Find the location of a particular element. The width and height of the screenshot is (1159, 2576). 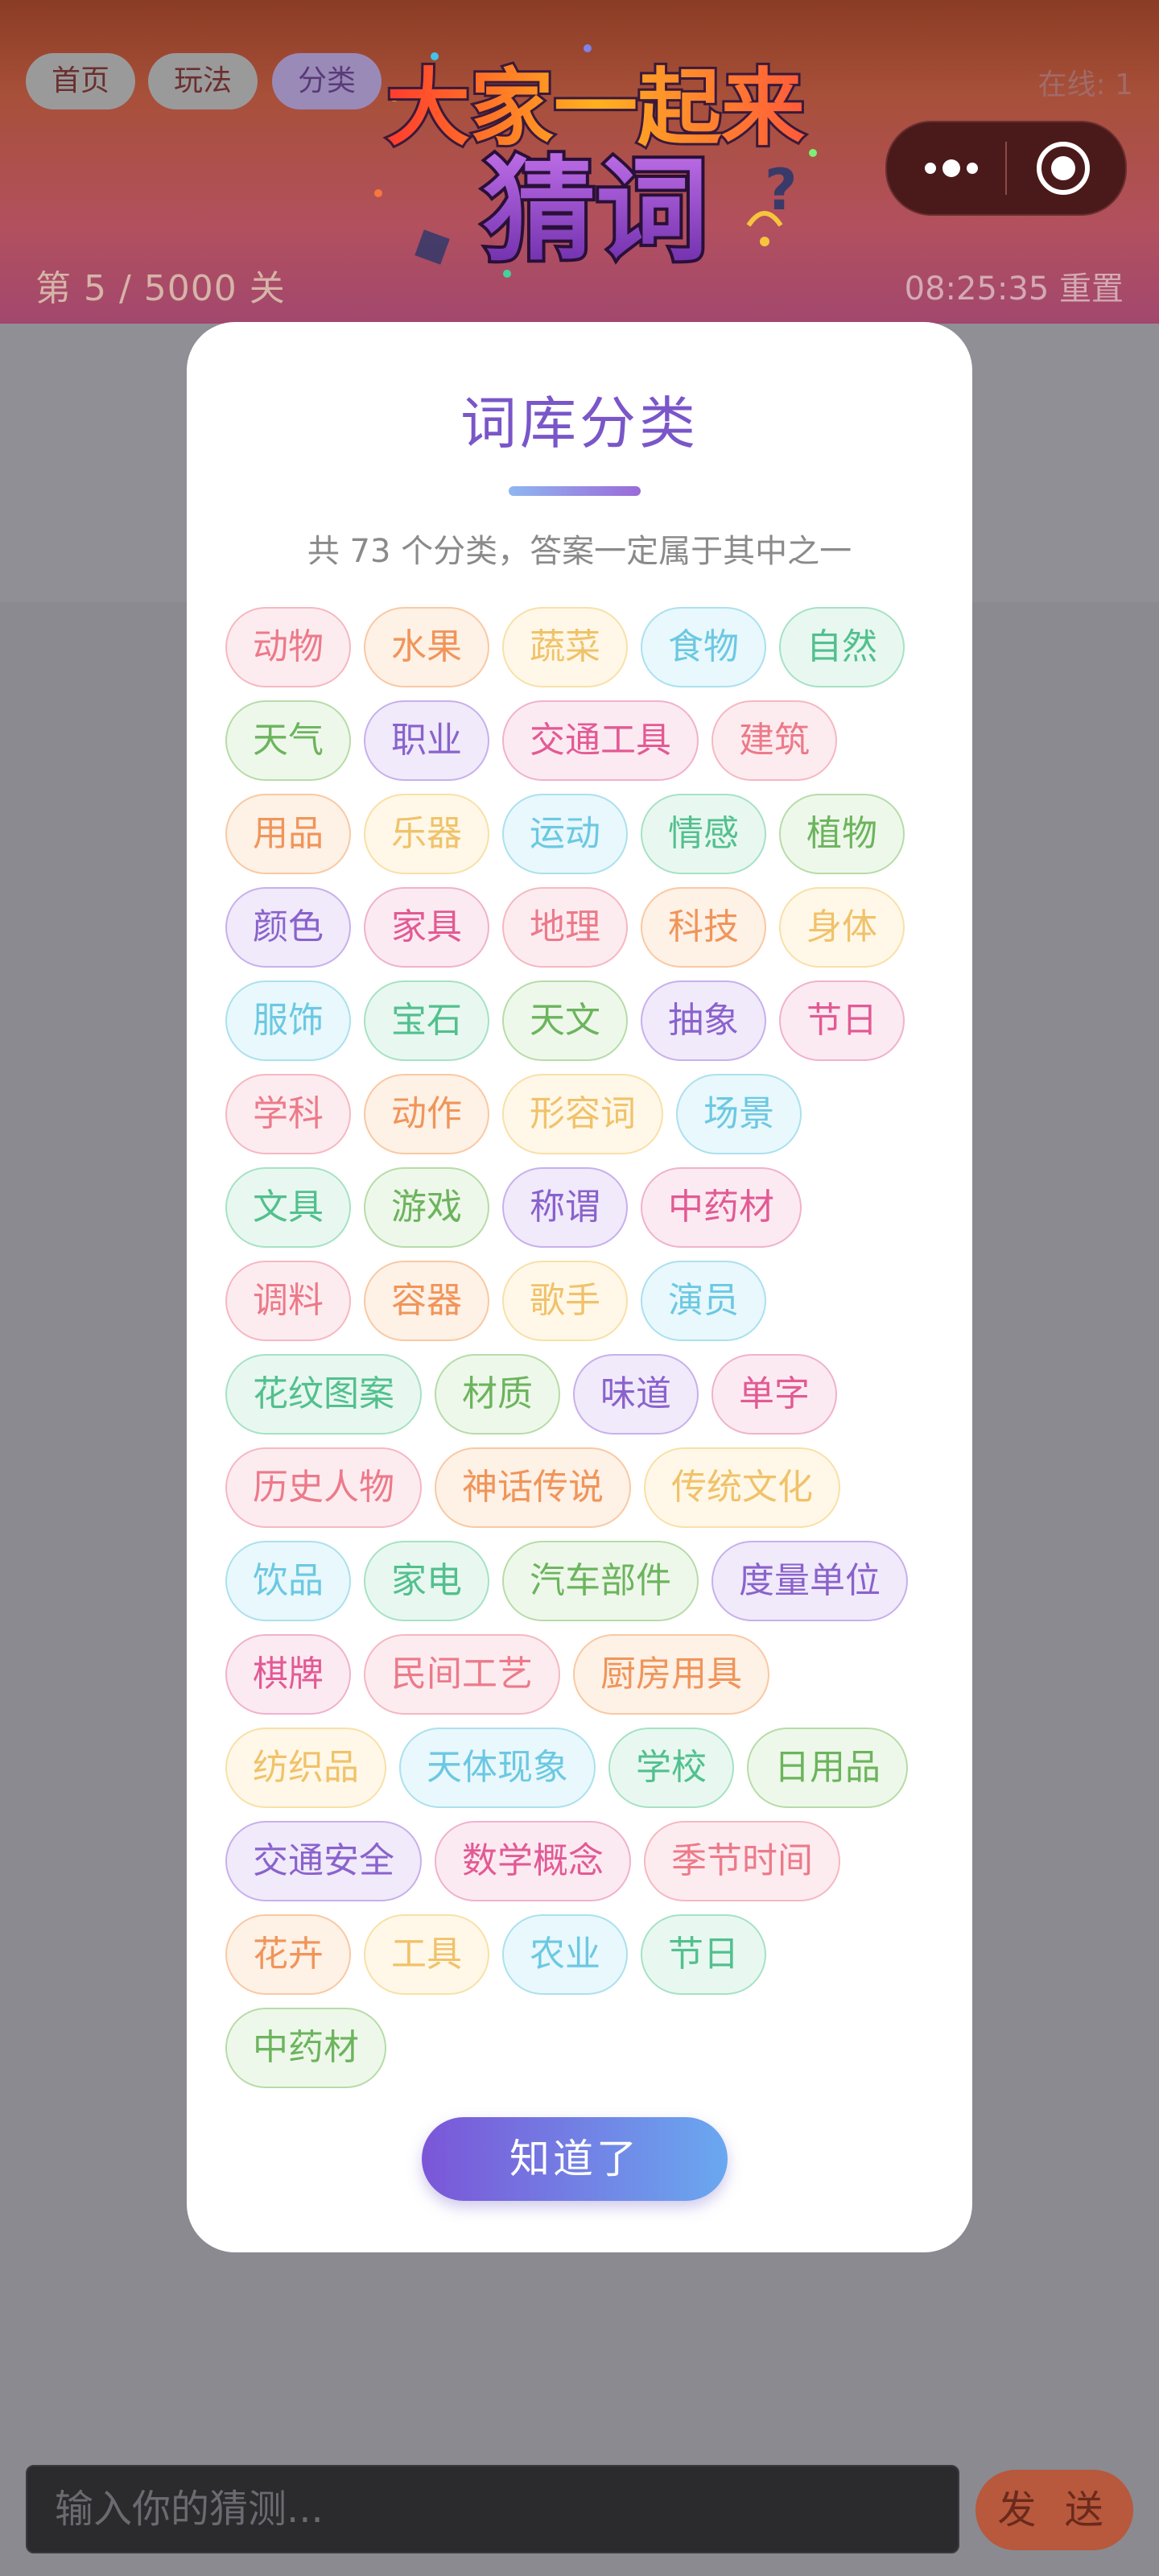

category-tag: 地理 is located at coordinates (565, 927).